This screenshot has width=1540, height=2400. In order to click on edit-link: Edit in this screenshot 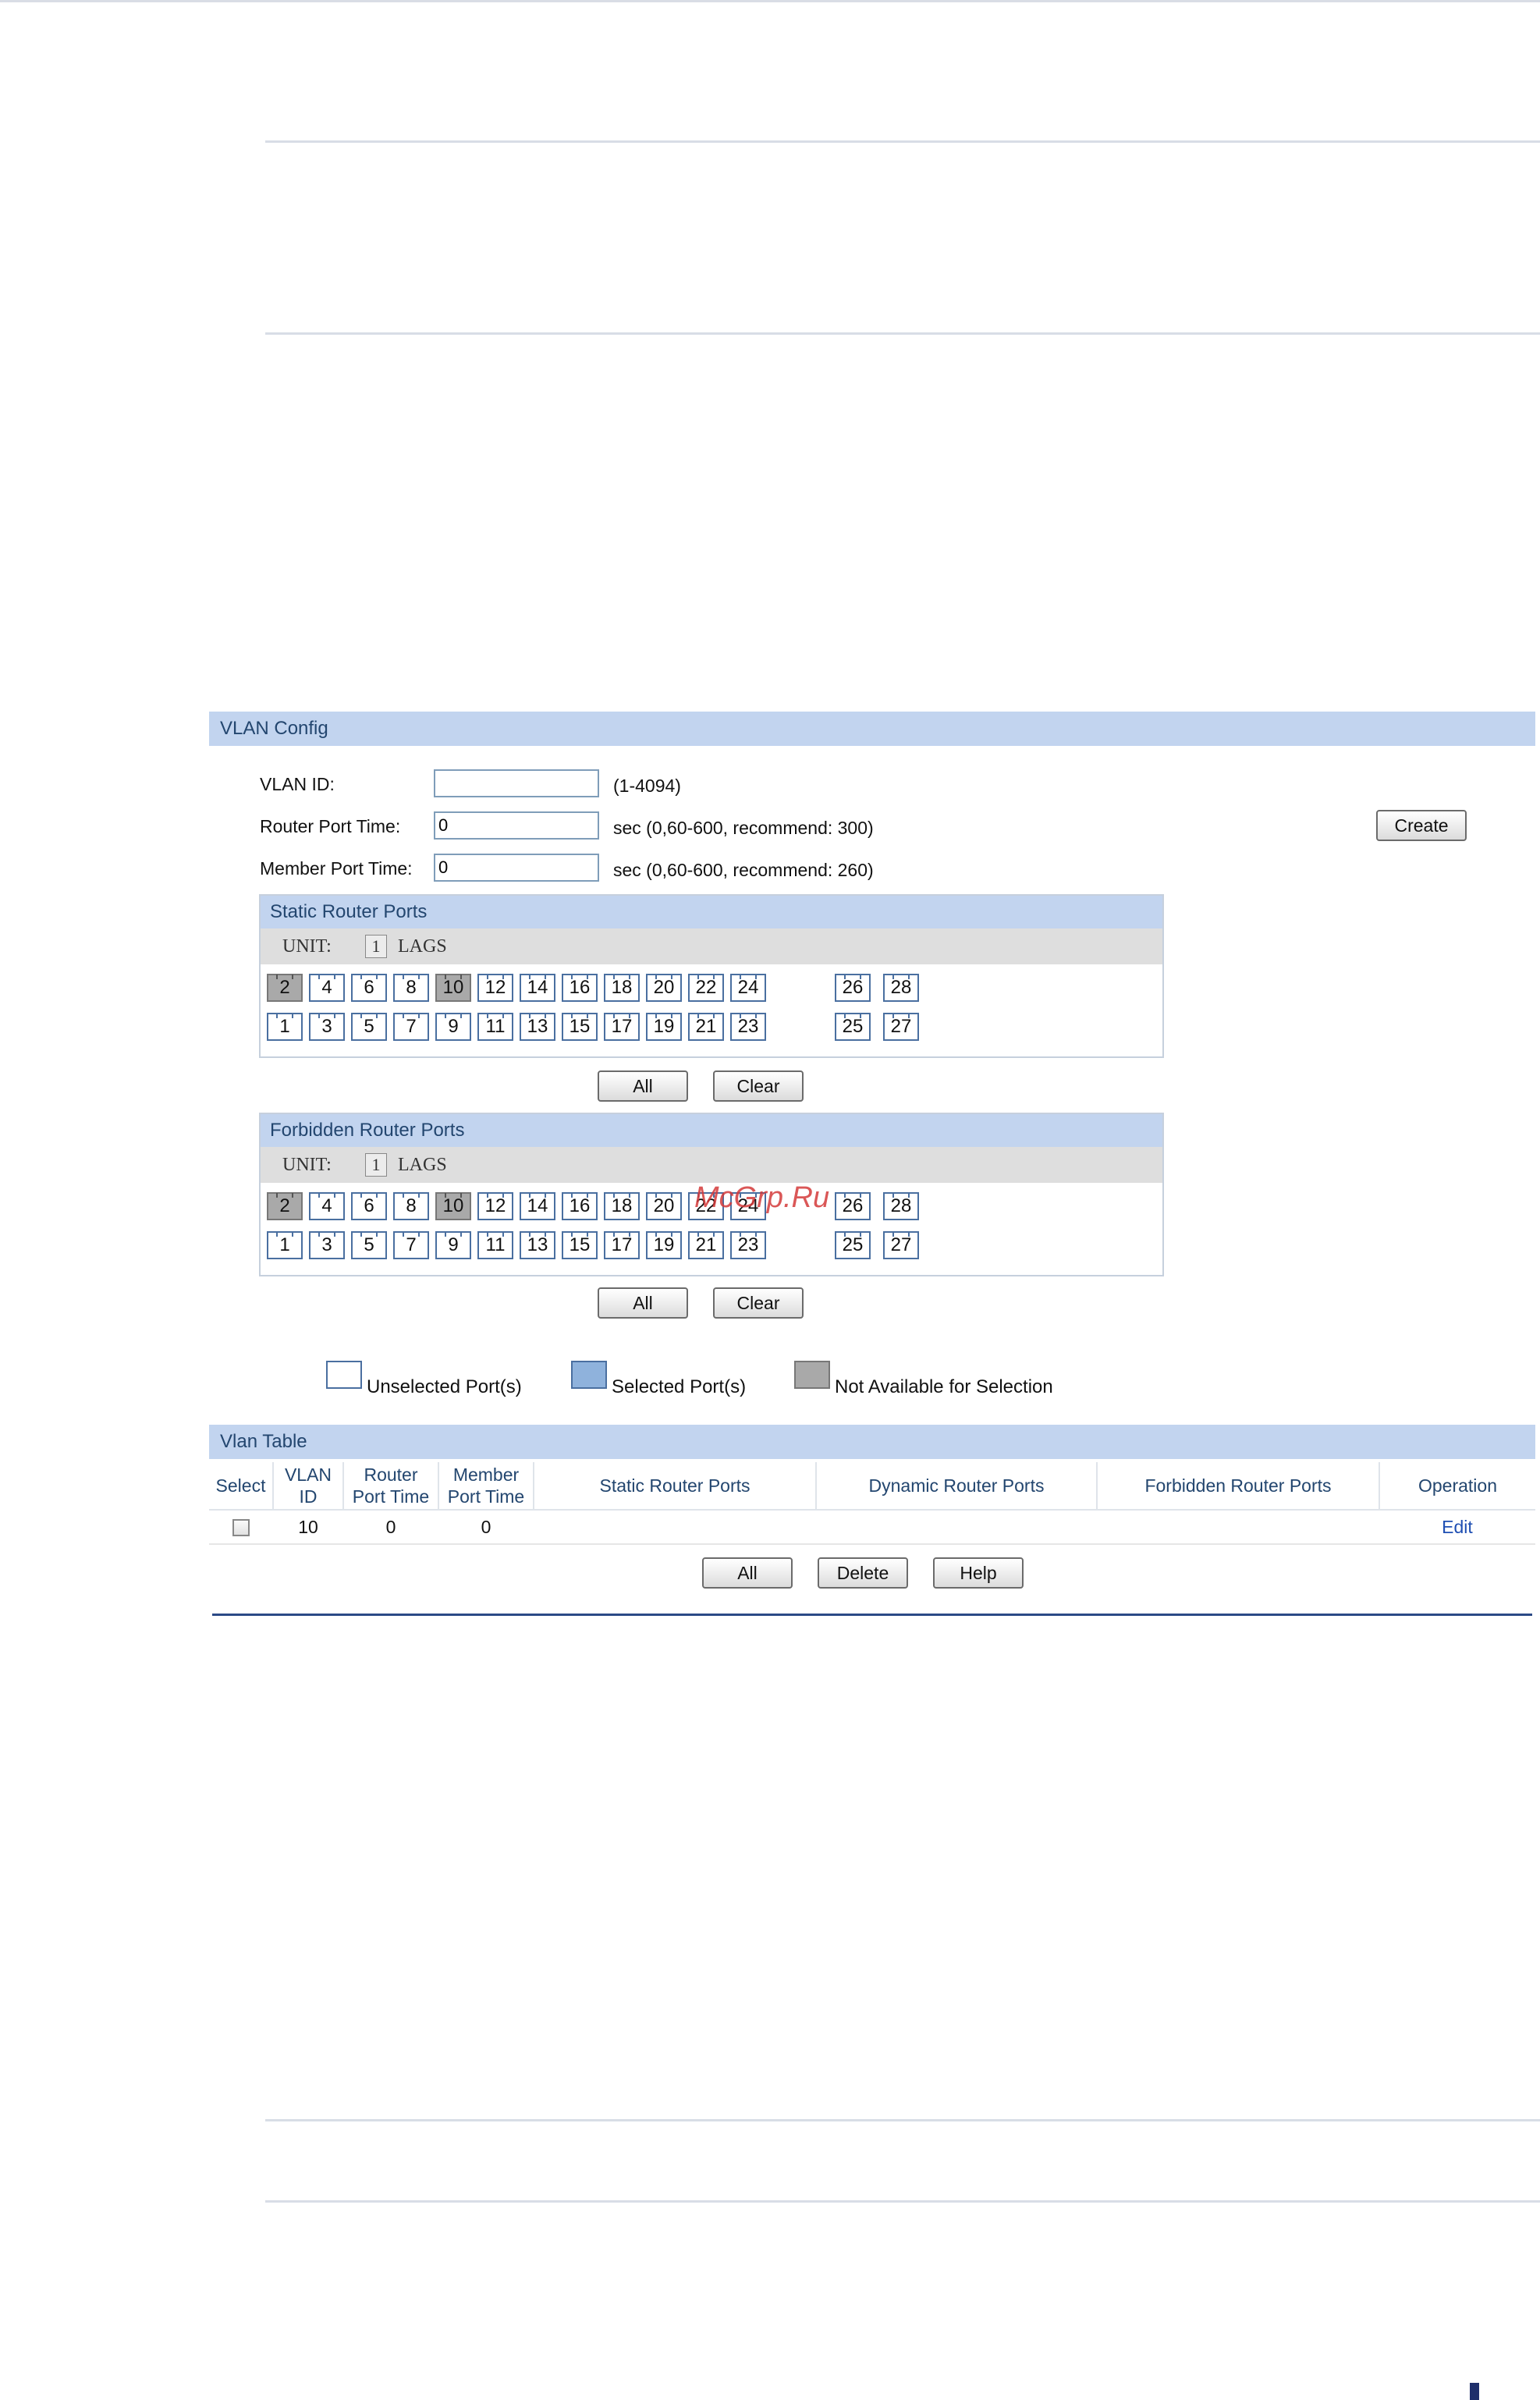, I will do `click(1457, 1527)`.